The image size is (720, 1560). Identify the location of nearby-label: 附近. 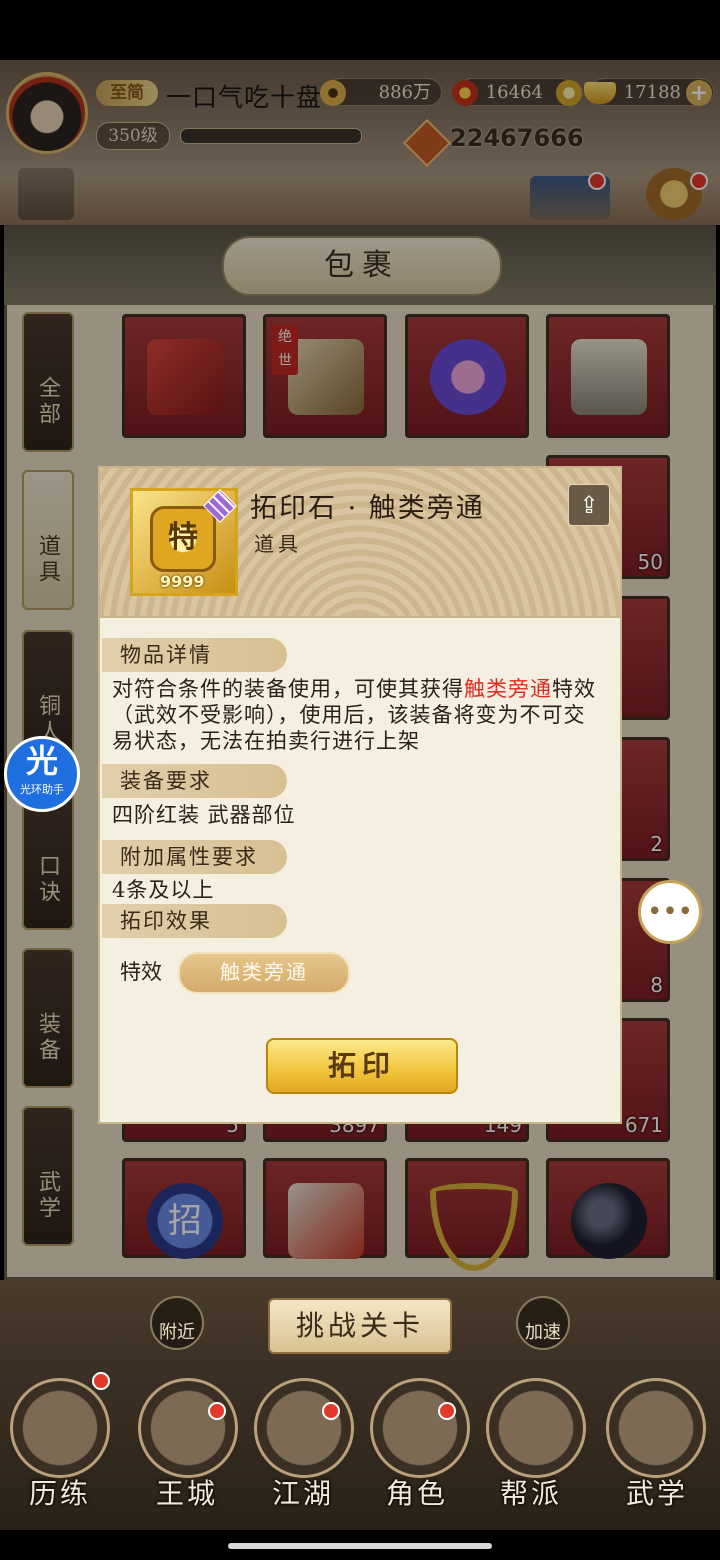
(177, 1332).